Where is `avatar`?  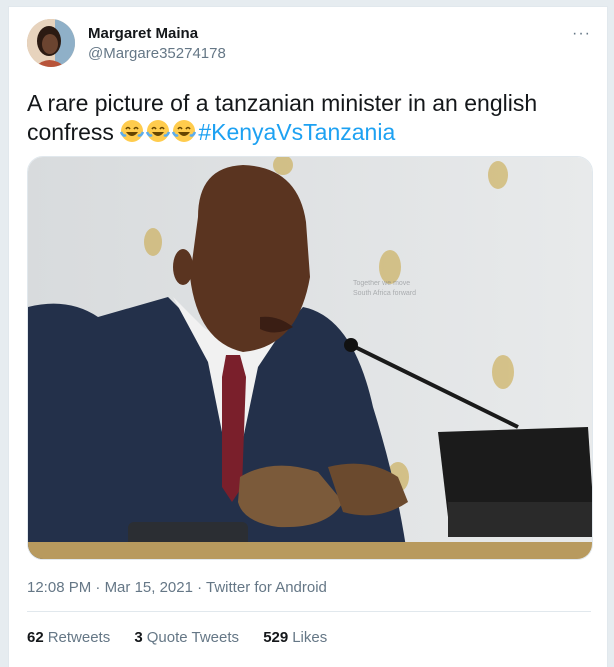
avatar is located at coordinates (51, 43).